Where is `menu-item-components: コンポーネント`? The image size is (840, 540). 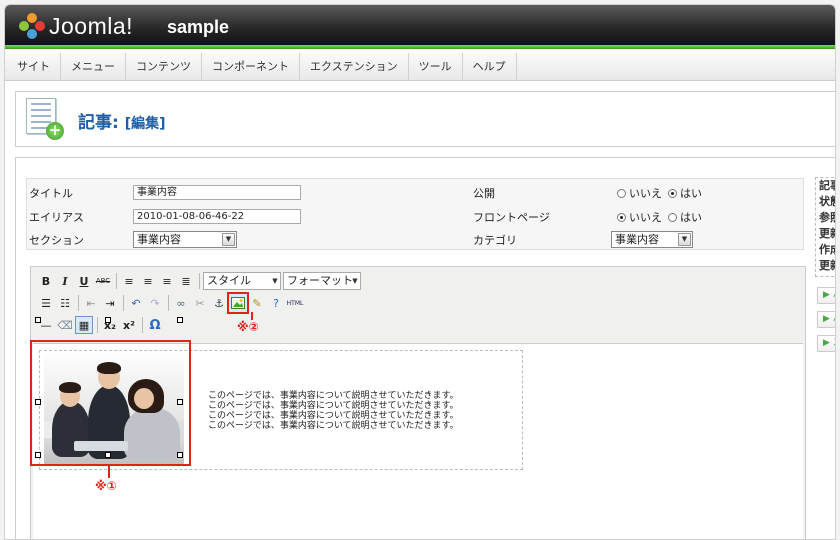 menu-item-components: コンポーネント is located at coordinates (251, 66).